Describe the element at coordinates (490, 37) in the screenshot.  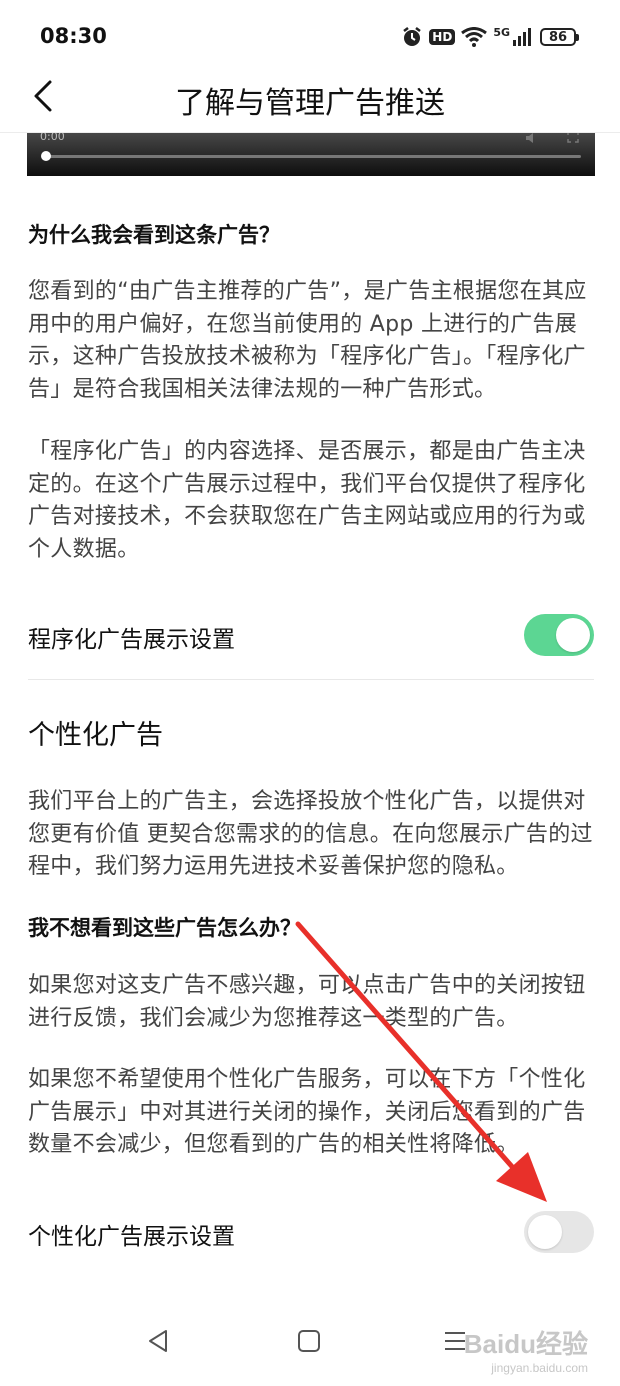
I see `status-icons: HD 5G 86` at that location.